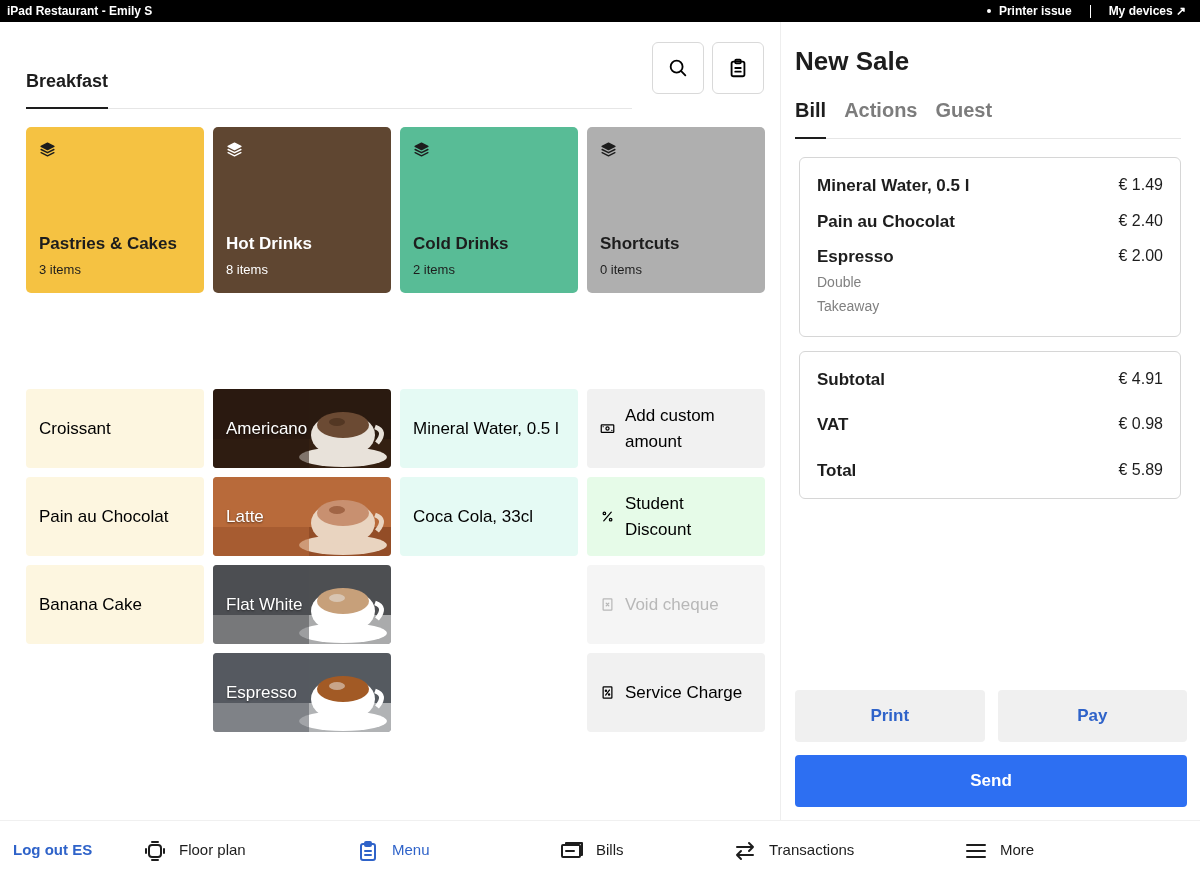 Image resolution: width=1200 pixels, height=880 pixels. What do you see at coordinates (1140, 378) in the screenshot?
I see `total-value: € 4.91` at bounding box center [1140, 378].